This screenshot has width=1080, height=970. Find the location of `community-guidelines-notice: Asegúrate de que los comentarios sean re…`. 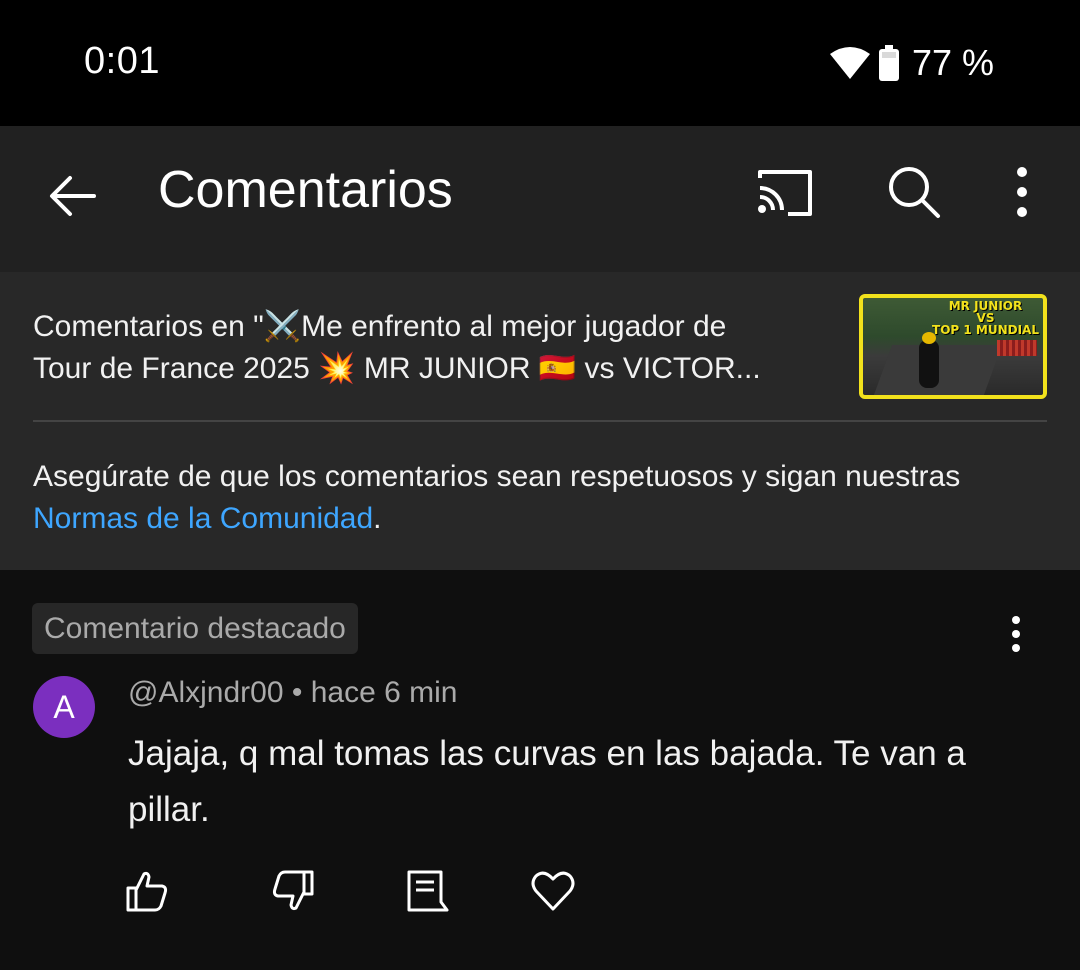

community-guidelines-notice: Asegúrate de que los comentarios sean re… is located at coordinates (528, 498).